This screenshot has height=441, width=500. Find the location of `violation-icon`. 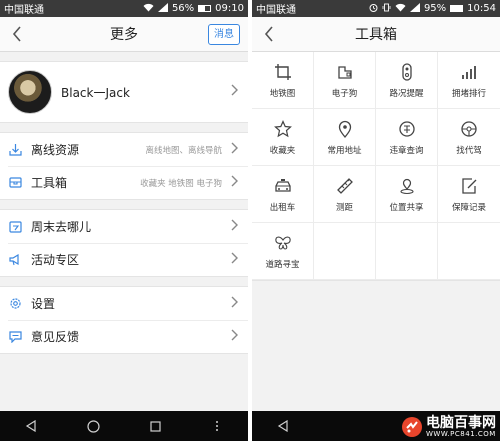

violation-icon is located at coordinates (407, 129).